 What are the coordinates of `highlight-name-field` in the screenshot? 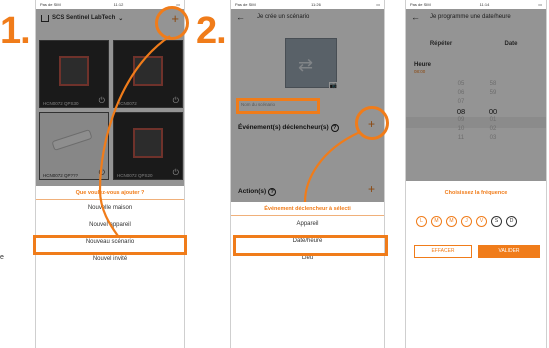 It's located at (278, 106).